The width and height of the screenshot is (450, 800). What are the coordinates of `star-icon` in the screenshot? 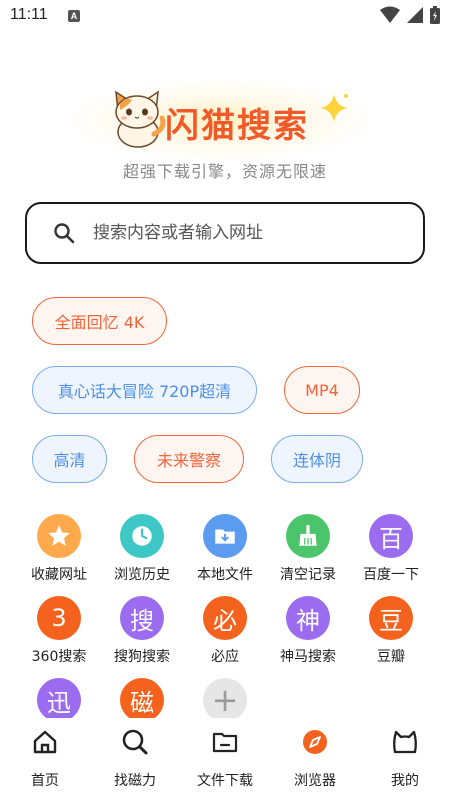 It's located at (59, 536).